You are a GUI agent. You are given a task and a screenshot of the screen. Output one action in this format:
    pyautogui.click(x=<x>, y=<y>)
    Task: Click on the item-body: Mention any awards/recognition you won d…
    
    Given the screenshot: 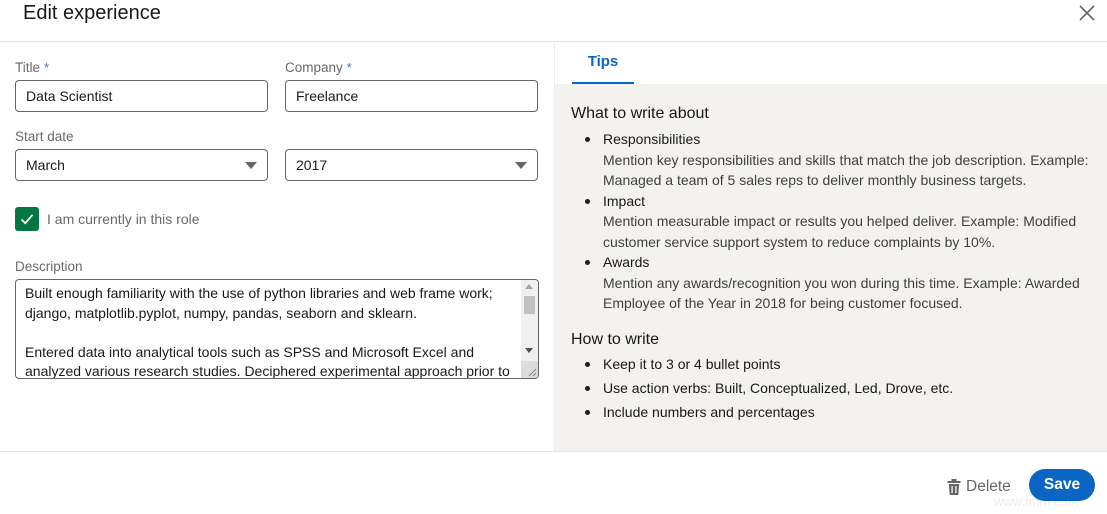 What is the action you would take?
    pyautogui.click(x=841, y=293)
    